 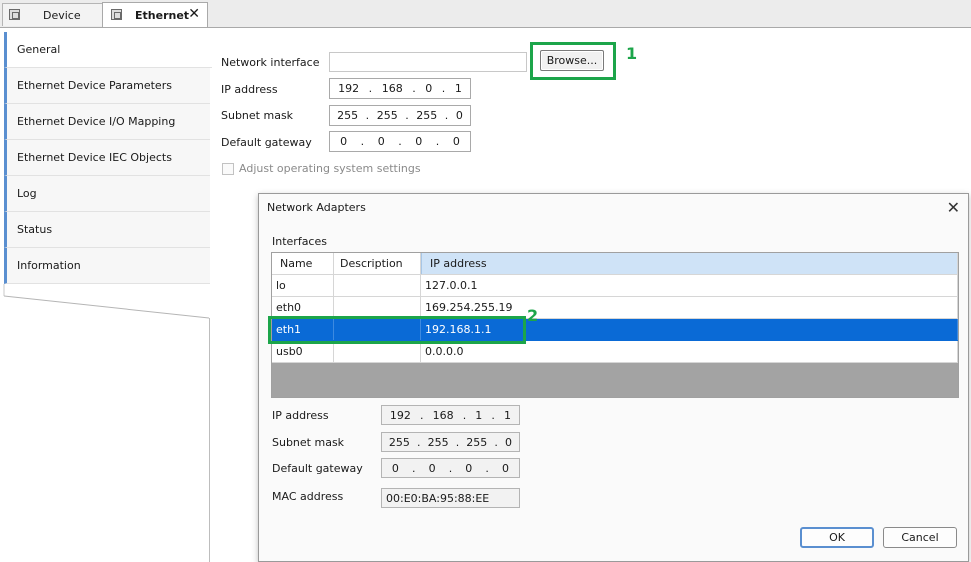 I want to click on default-gateway-field: 0. 0. 0. 0, so click(x=400, y=141).